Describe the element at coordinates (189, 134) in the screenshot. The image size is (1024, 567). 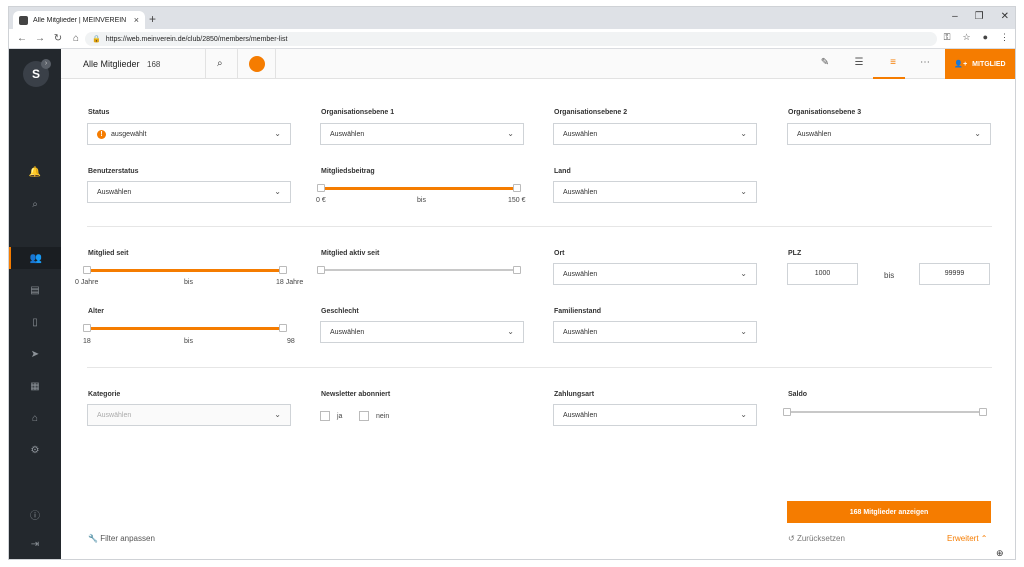
I see `status-select: ! ausgewählt ⌄` at that location.